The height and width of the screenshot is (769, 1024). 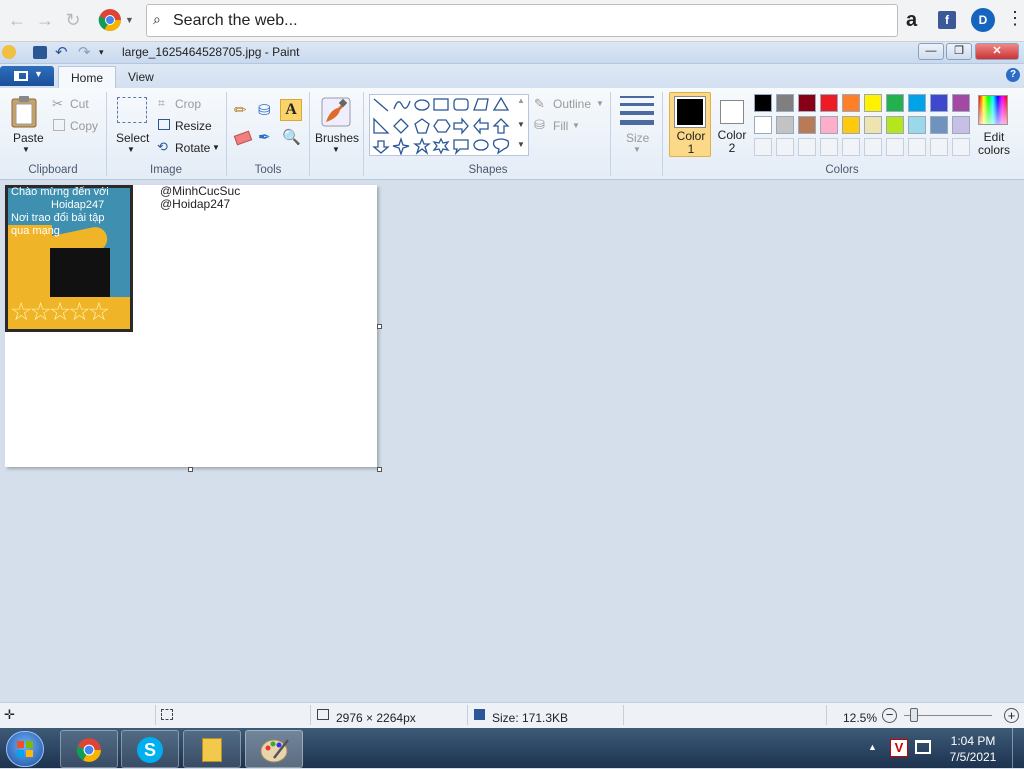 What do you see at coordinates (291, 137) in the screenshot?
I see `magnifier-icon: 🔍` at bounding box center [291, 137].